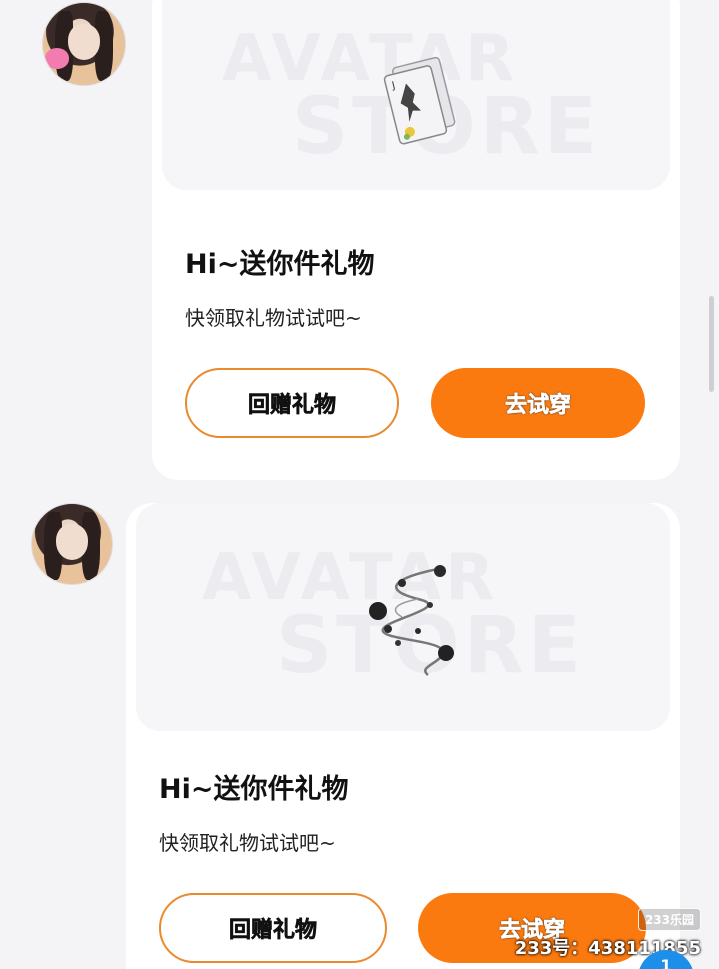 Image resolution: width=719 pixels, height=969 pixels. Describe the element at coordinates (57, 58) in the screenshot. I see `hearts-decoration` at that location.